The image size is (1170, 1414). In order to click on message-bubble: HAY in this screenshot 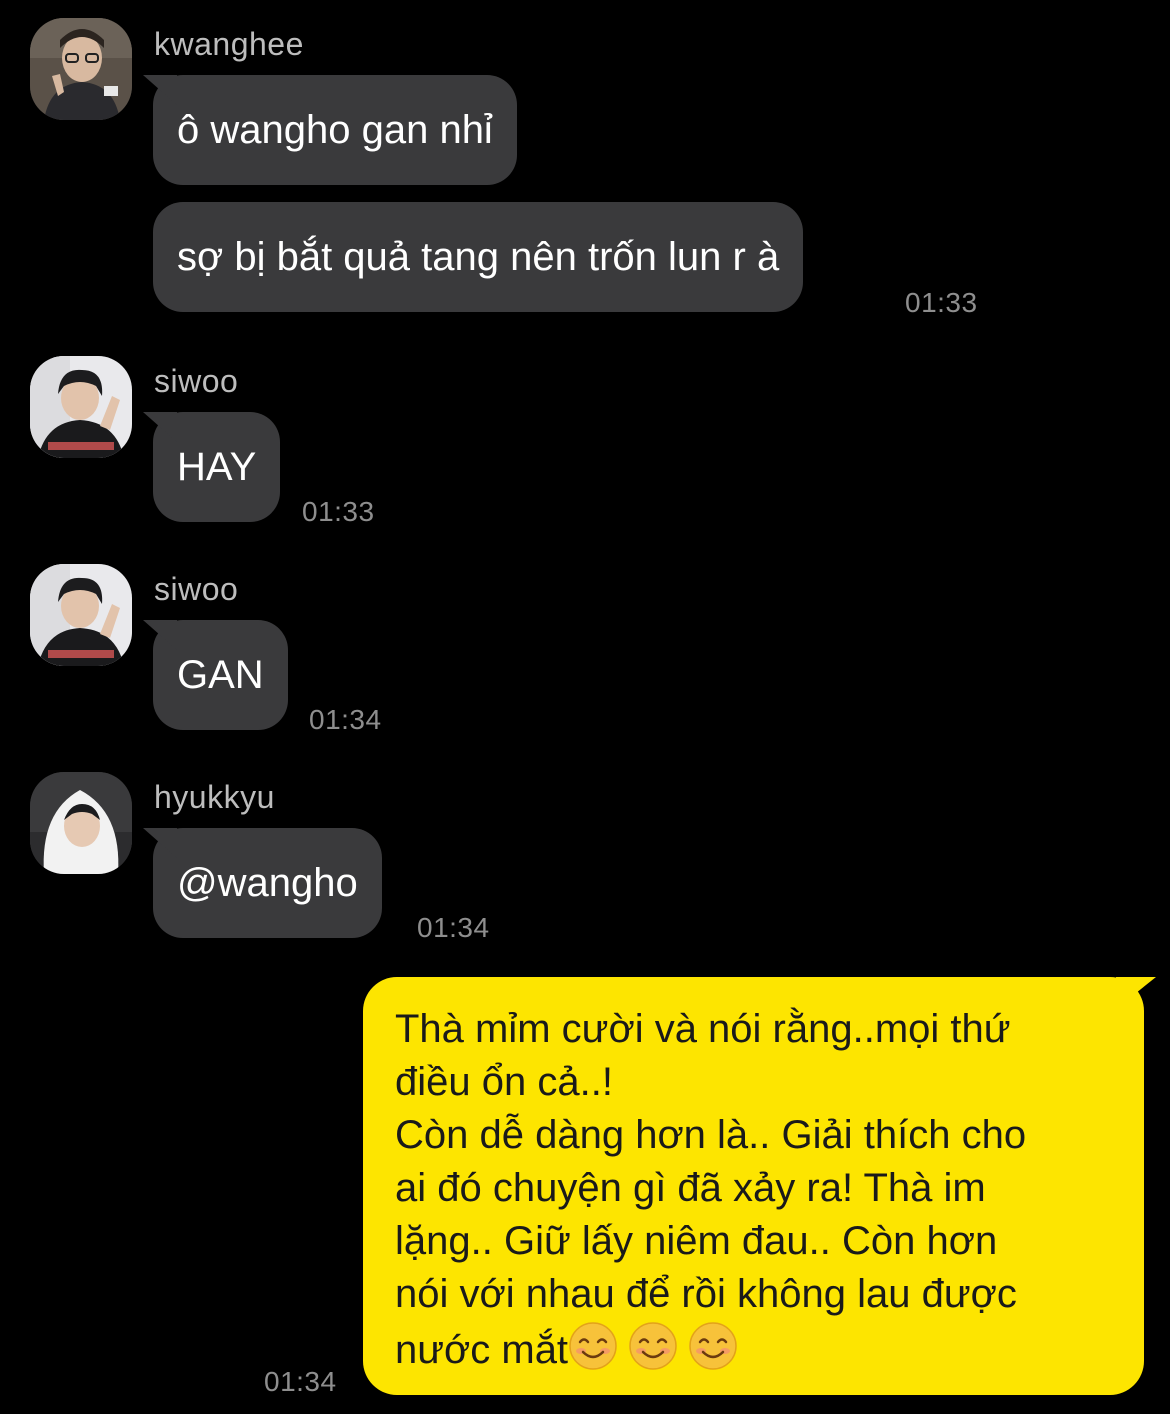, I will do `click(217, 467)`.